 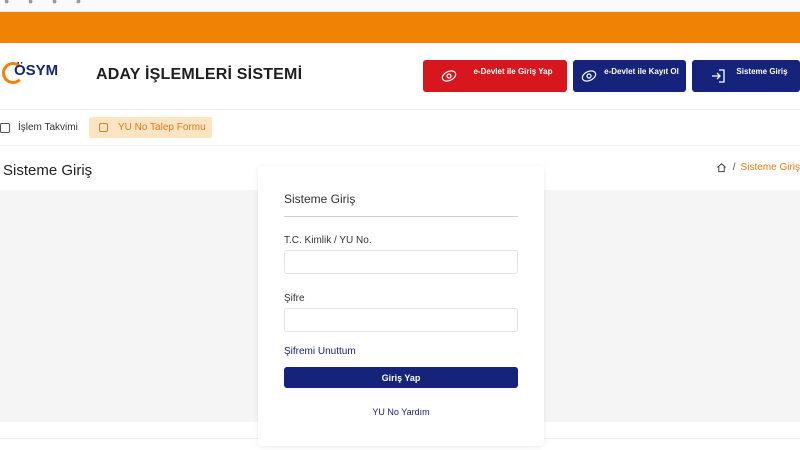 I want to click on page-title: Sisteme Giriş, so click(x=48, y=170).